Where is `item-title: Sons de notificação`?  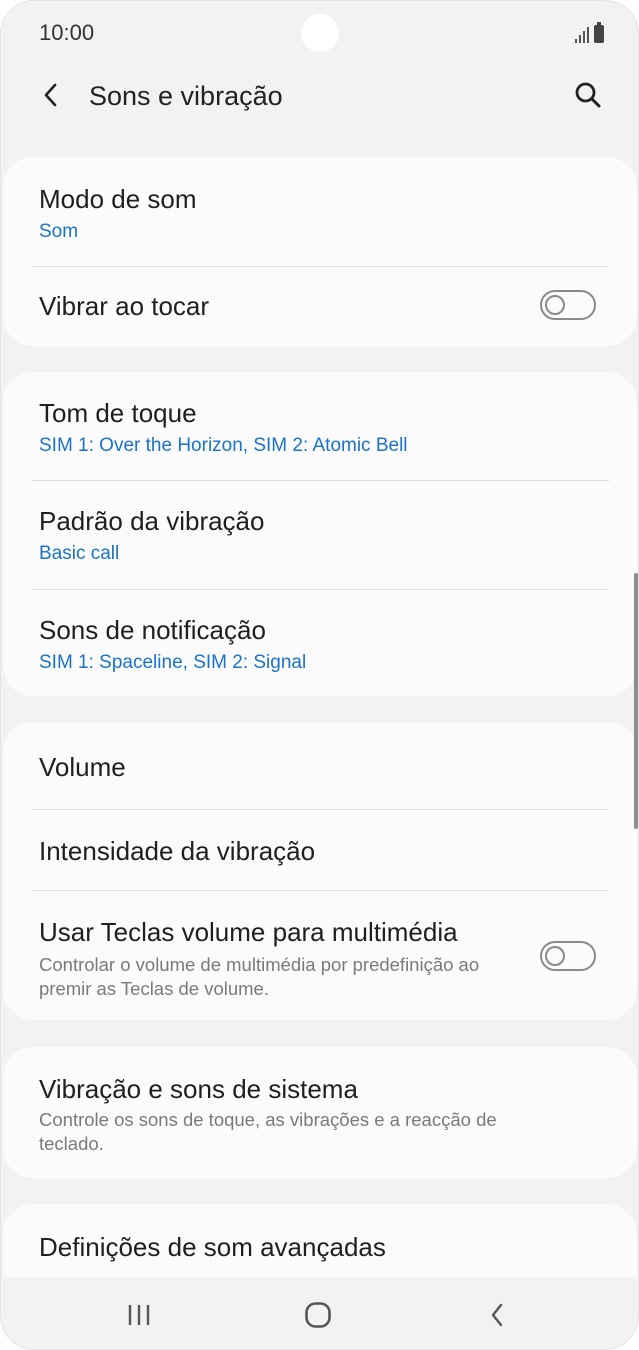
item-title: Sons de notificação is located at coordinates (152, 630).